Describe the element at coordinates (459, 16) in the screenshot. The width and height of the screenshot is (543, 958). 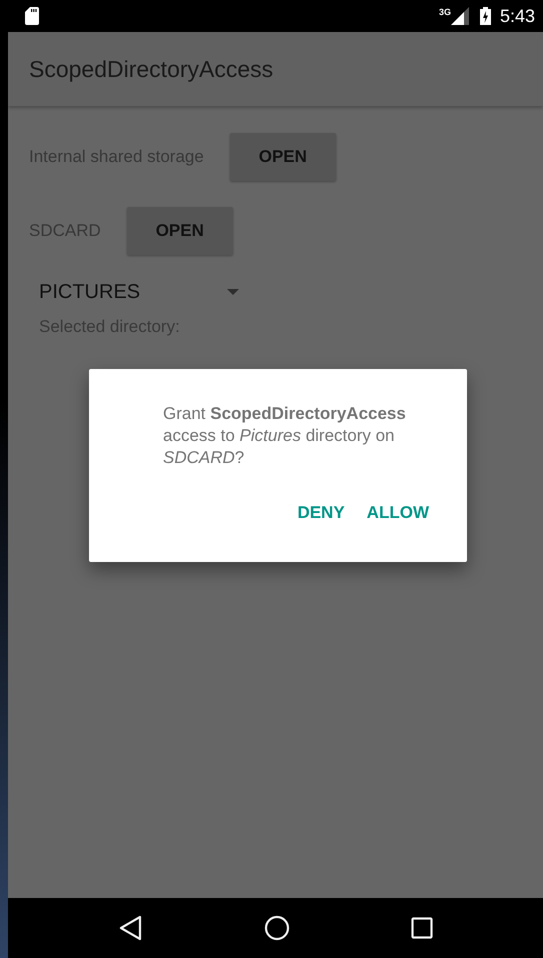
I see `signal-icon` at that location.